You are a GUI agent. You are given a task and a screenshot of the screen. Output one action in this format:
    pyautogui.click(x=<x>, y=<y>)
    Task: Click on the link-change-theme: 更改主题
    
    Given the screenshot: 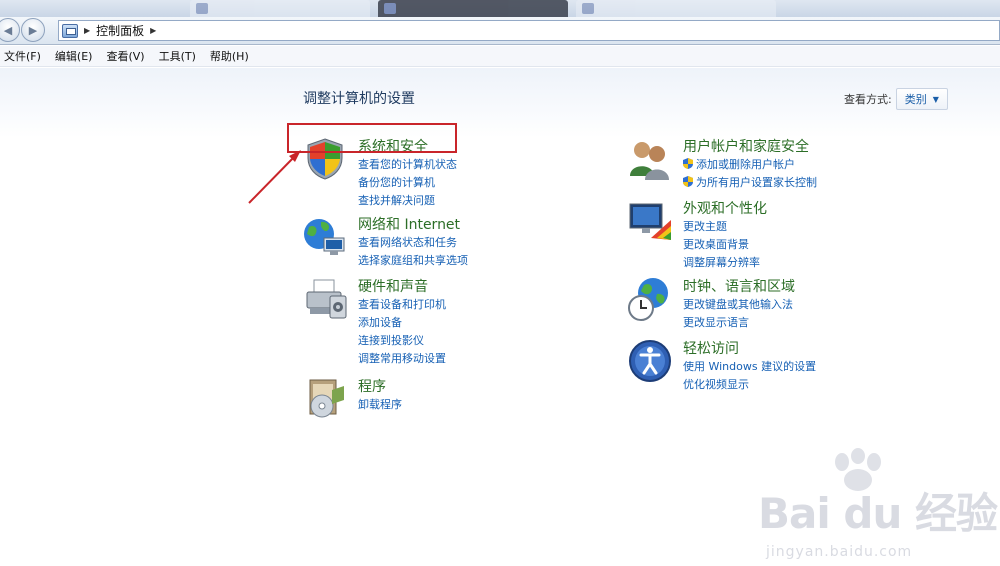 What is the action you would take?
    pyautogui.click(x=721, y=227)
    